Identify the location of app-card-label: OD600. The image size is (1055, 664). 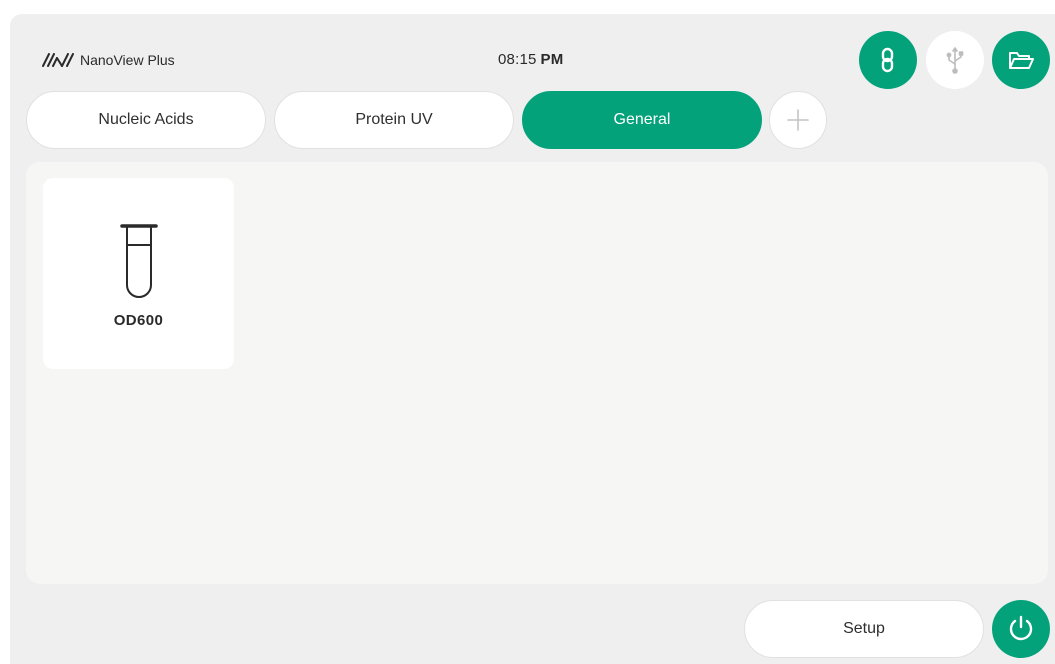
(138, 320).